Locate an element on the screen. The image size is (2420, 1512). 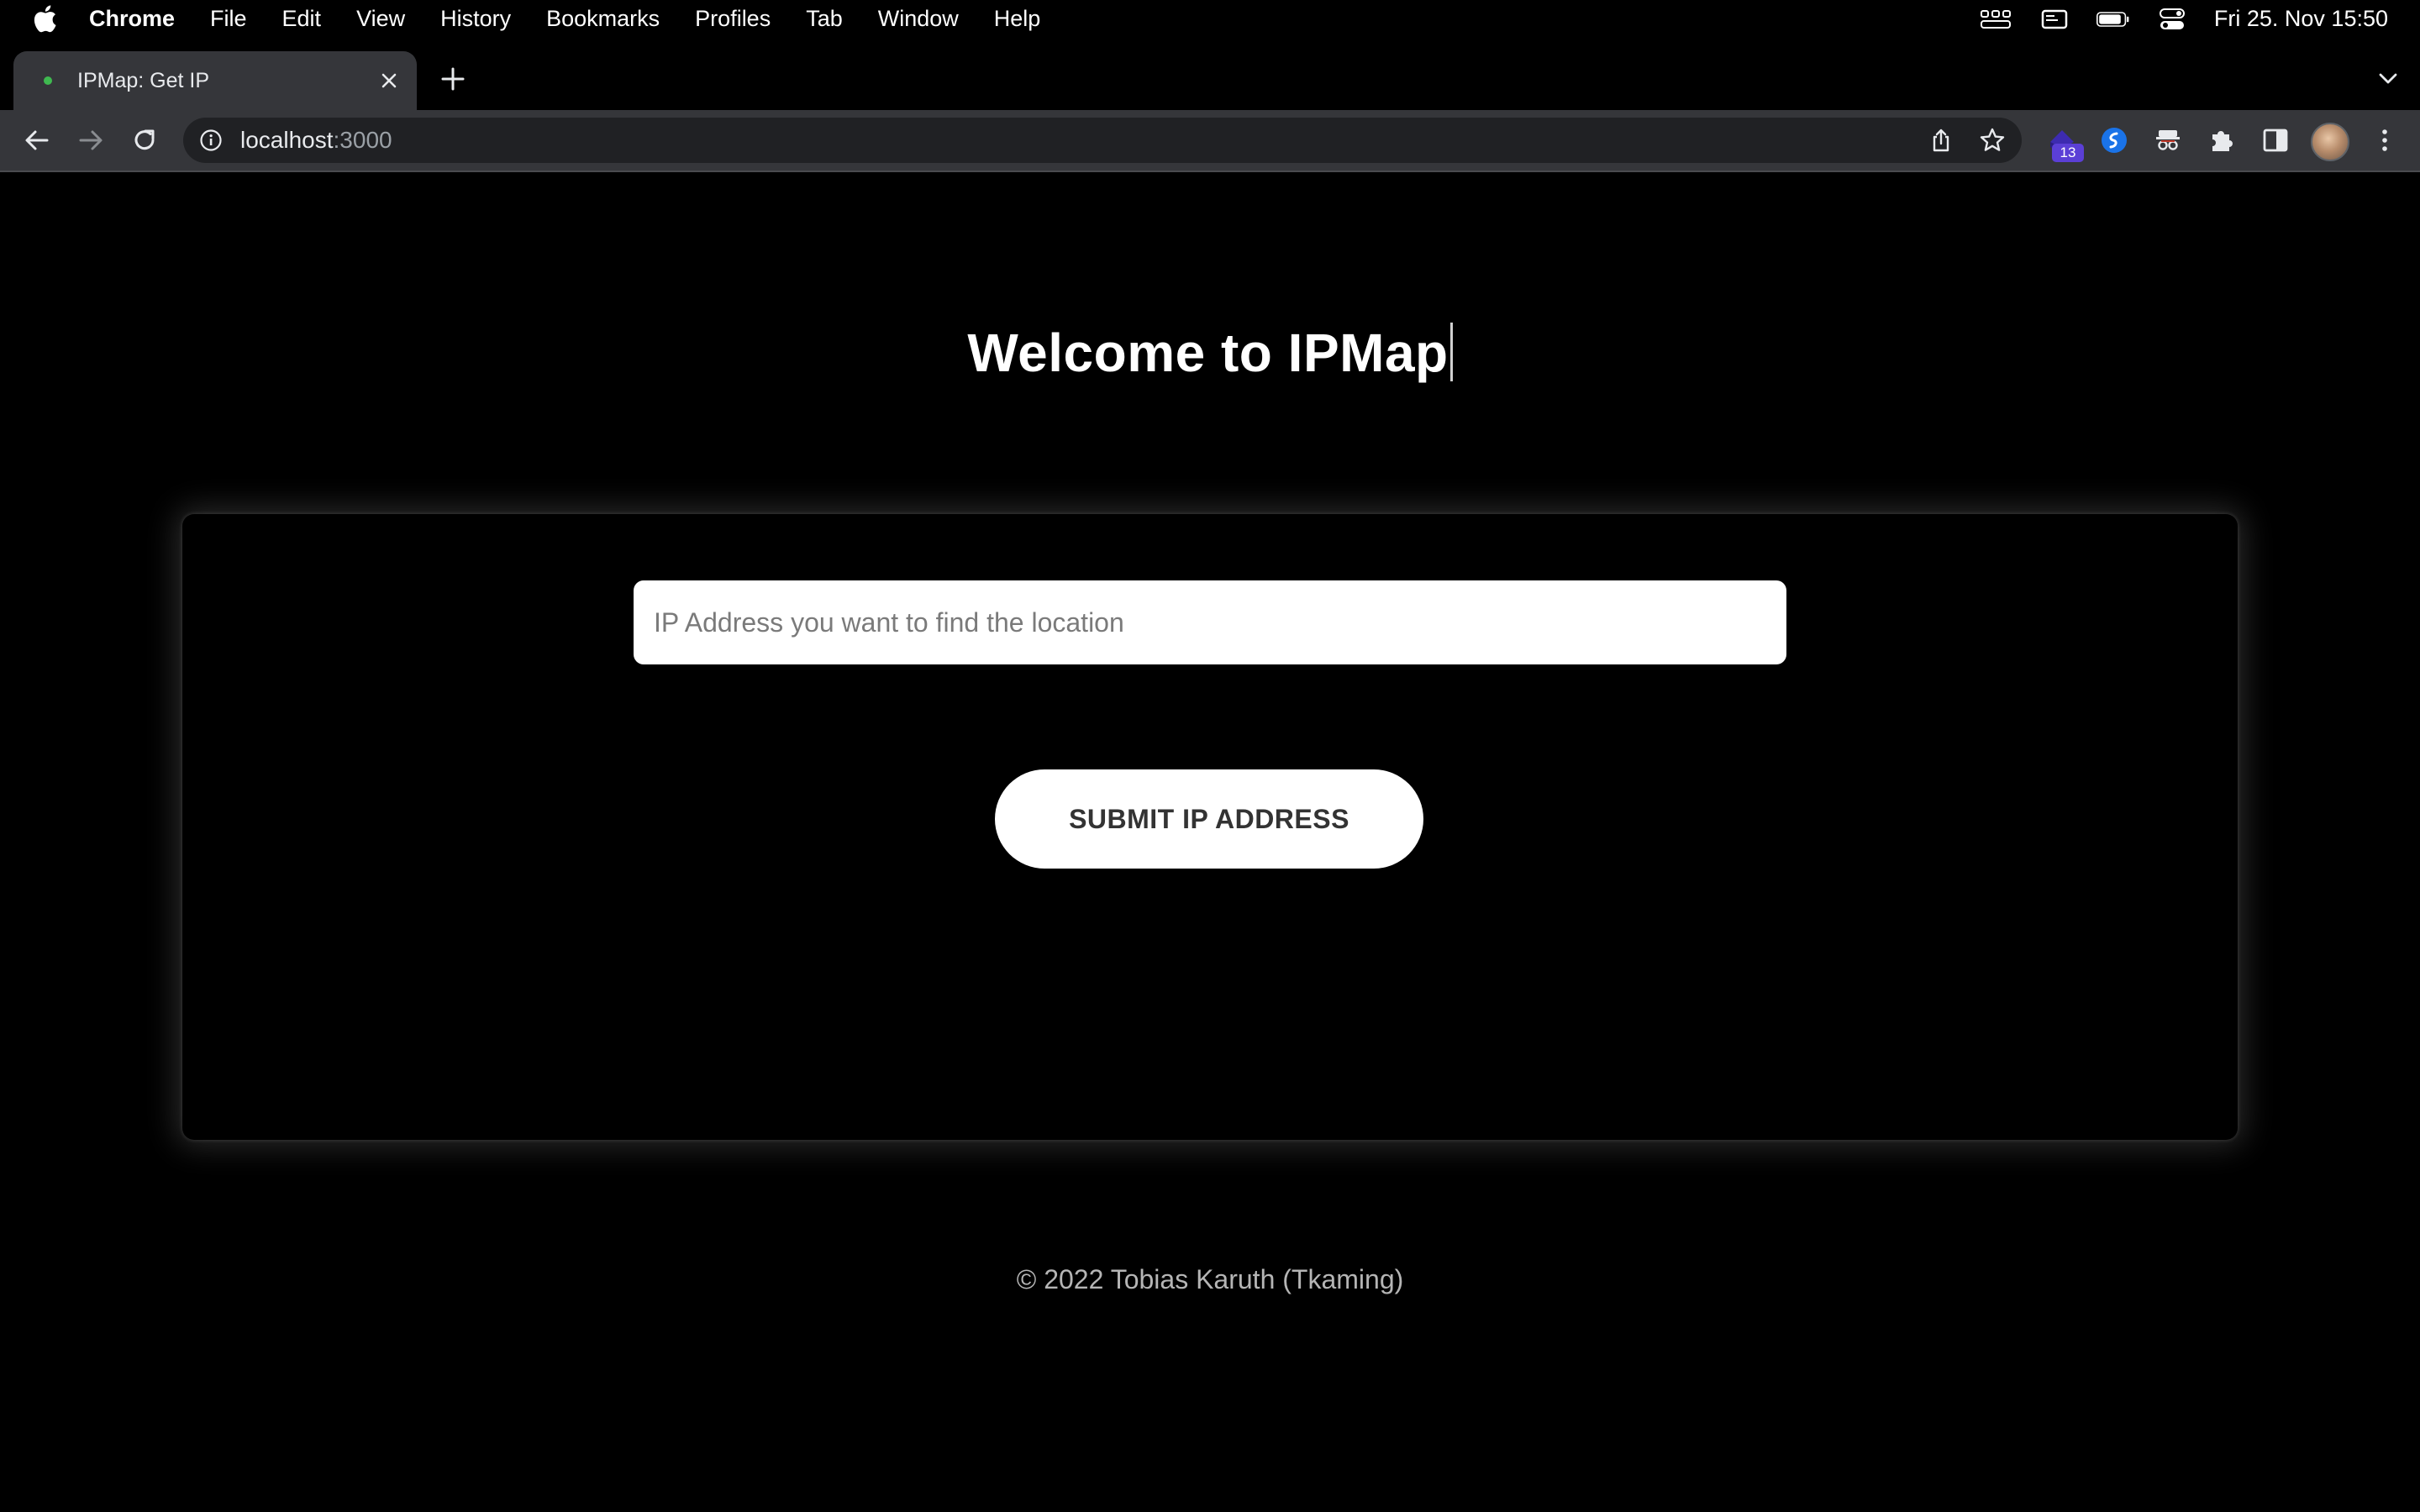
more-menu-icon is located at coordinates (2385, 140).